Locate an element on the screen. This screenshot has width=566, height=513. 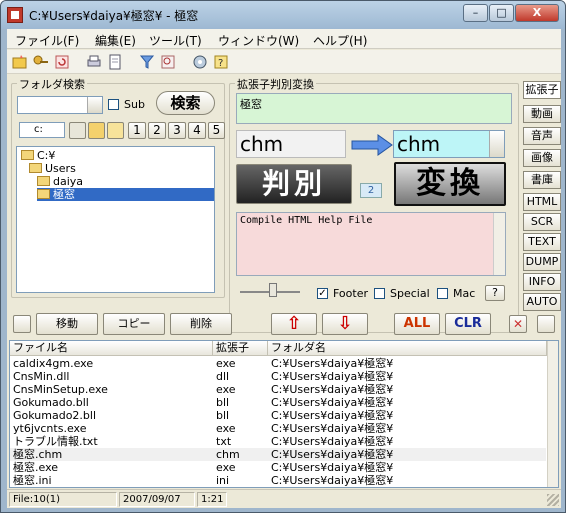
tree-node-root: C:¥ is located at coordinates (38, 155).